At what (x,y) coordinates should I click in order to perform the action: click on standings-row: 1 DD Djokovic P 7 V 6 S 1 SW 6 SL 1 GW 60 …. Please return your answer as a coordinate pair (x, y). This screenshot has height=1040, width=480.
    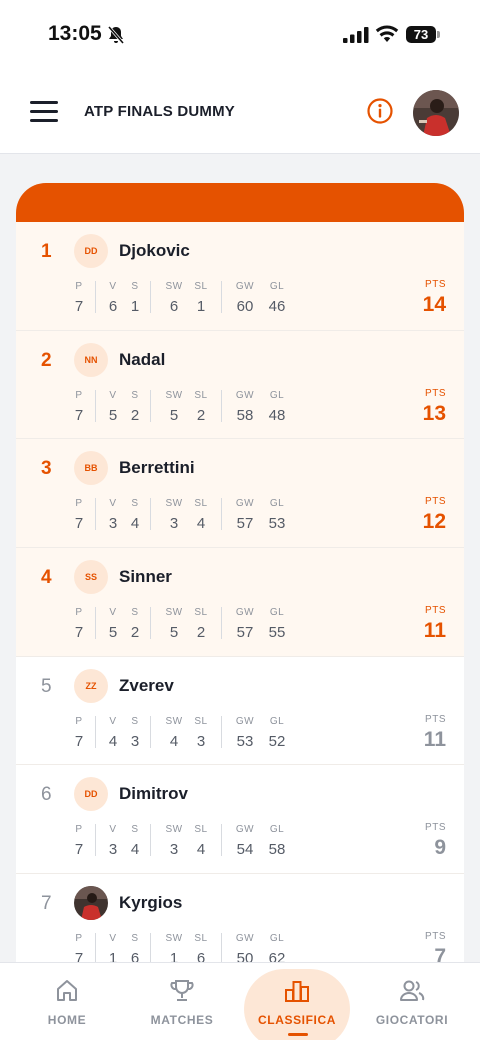
    Looking at the image, I should click on (240, 276).